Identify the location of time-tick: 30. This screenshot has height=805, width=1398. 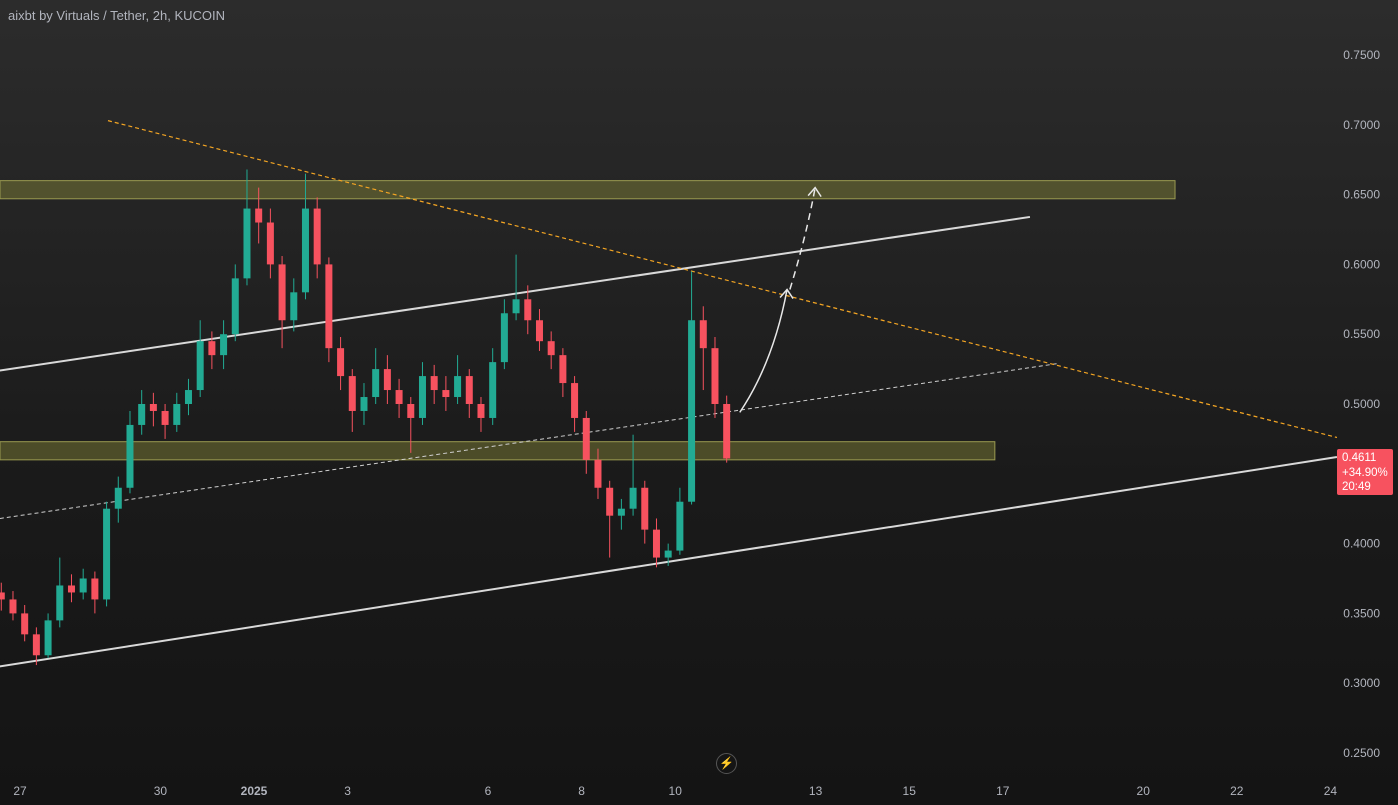
(161, 791).